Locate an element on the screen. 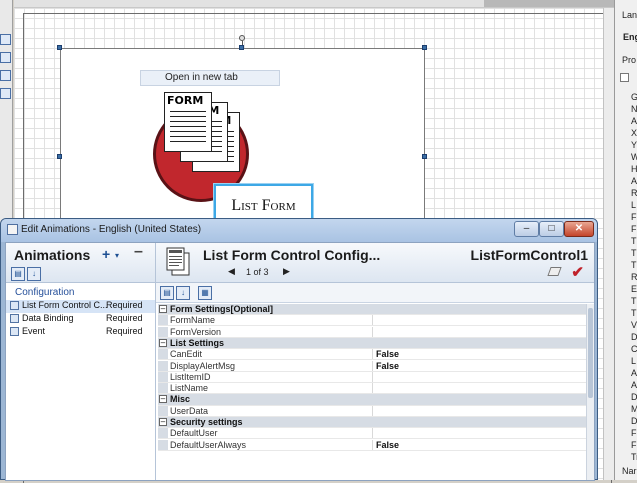 Image resolution: width=637 pixels, height=483 pixels. property-row: ListName is located at coordinates (372, 389).